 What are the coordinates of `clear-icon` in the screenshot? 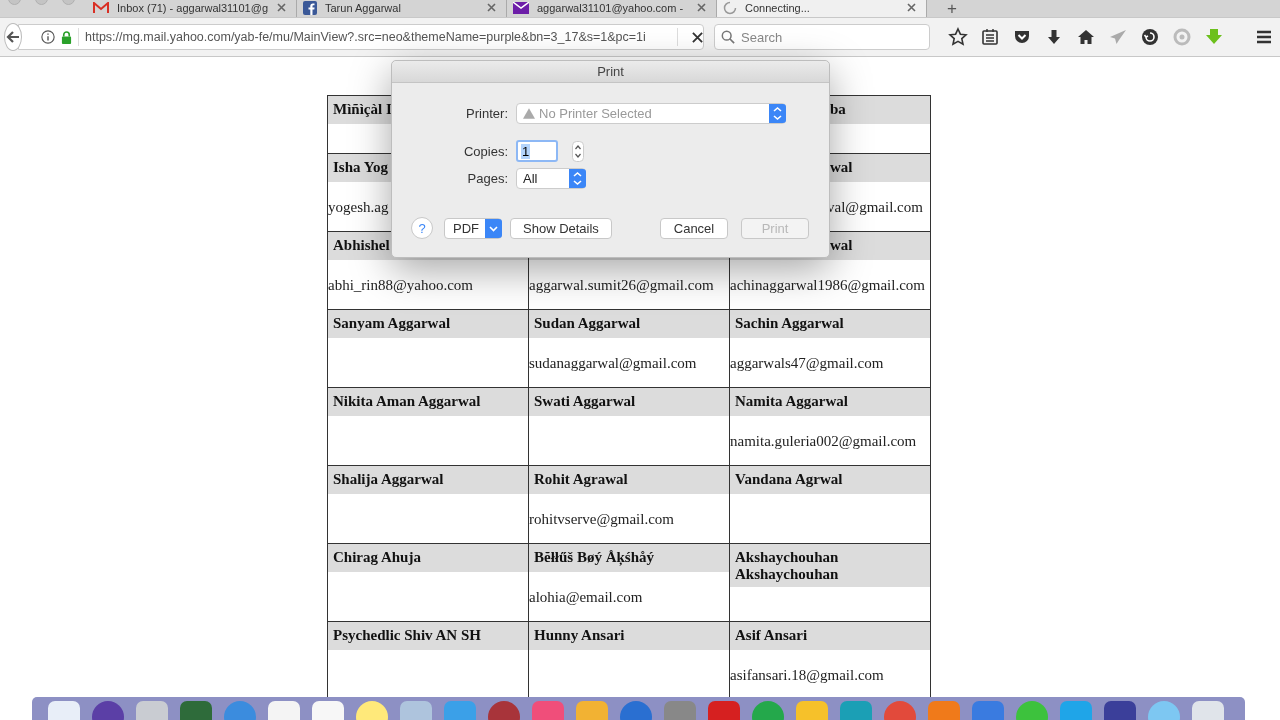 It's located at (697, 37).